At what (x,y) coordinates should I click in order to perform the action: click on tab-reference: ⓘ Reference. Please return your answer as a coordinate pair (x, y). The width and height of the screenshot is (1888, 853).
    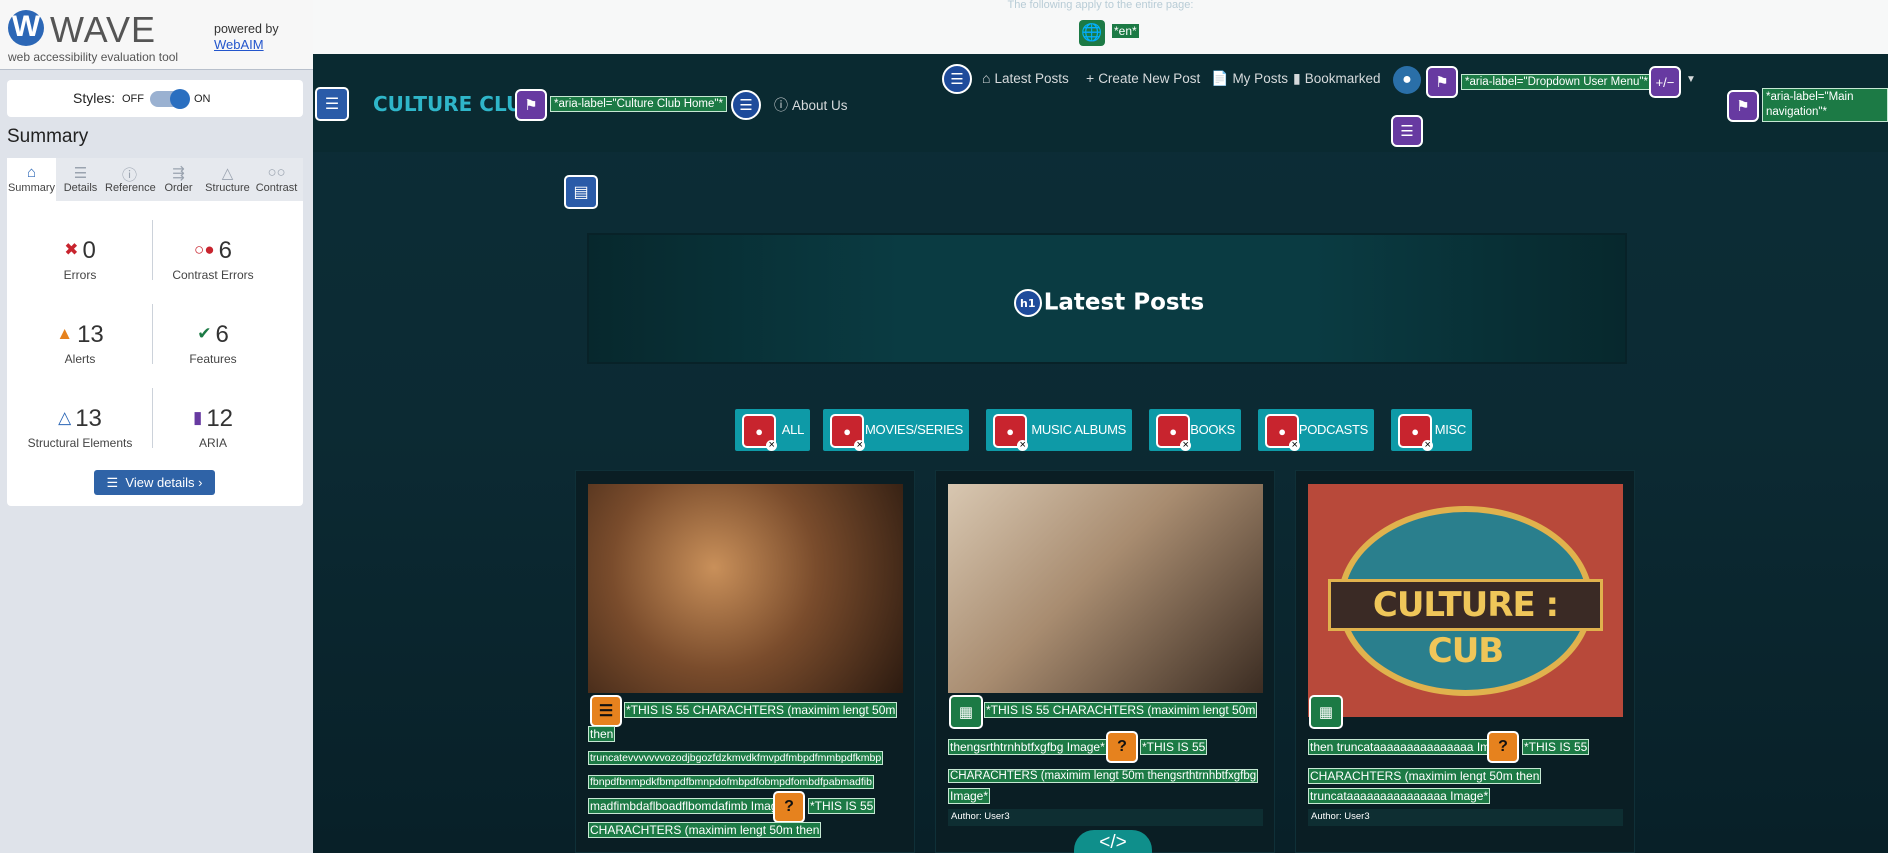
    Looking at the image, I should click on (130, 179).